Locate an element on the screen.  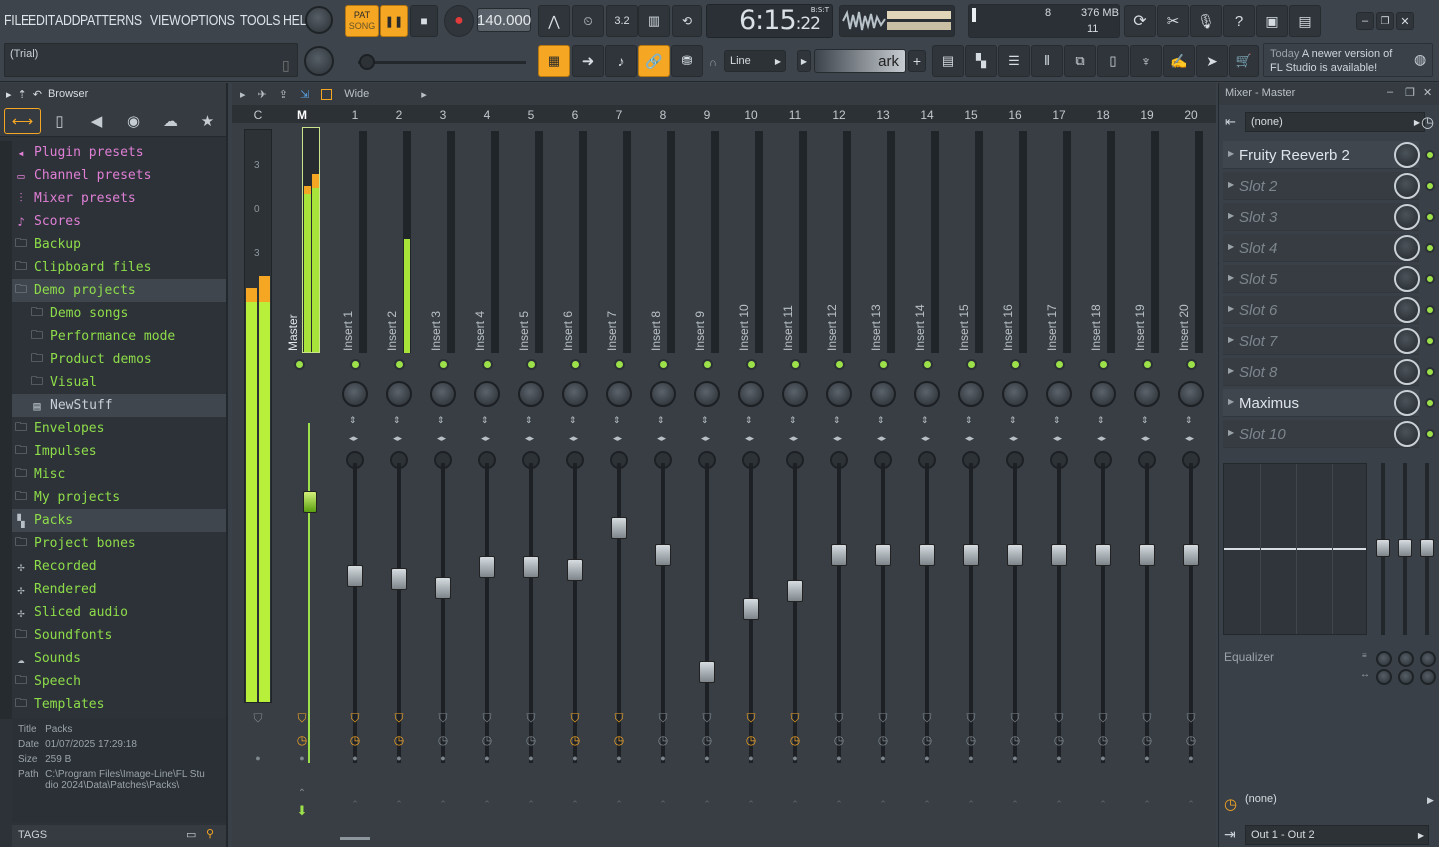
menu-edit: EDIT is located at coordinates (41, 20).